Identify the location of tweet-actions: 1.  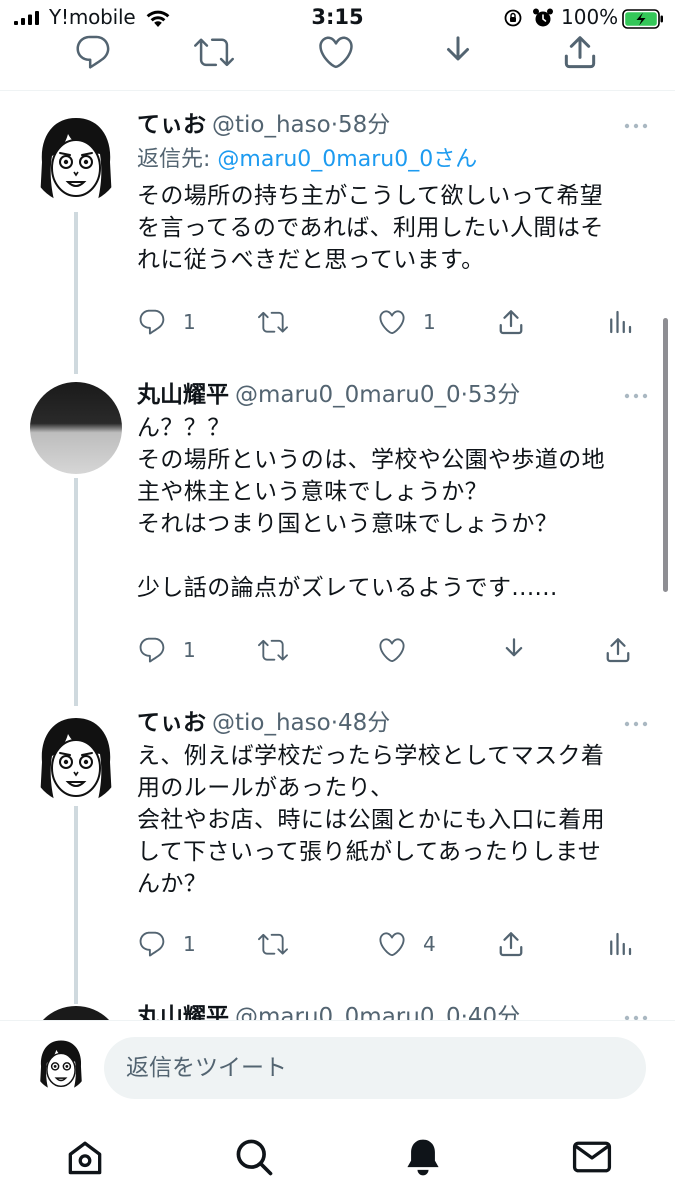
(387, 650).